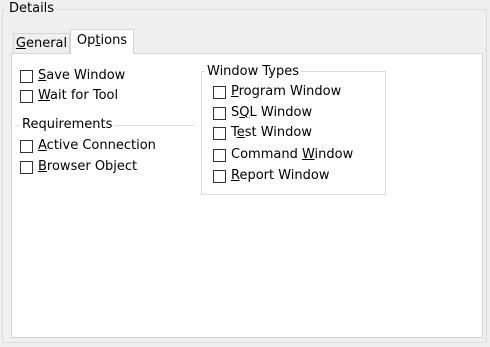 This screenshot has width=490, height=347. I want to click on tab-options-label: Options, so click(102, 40).